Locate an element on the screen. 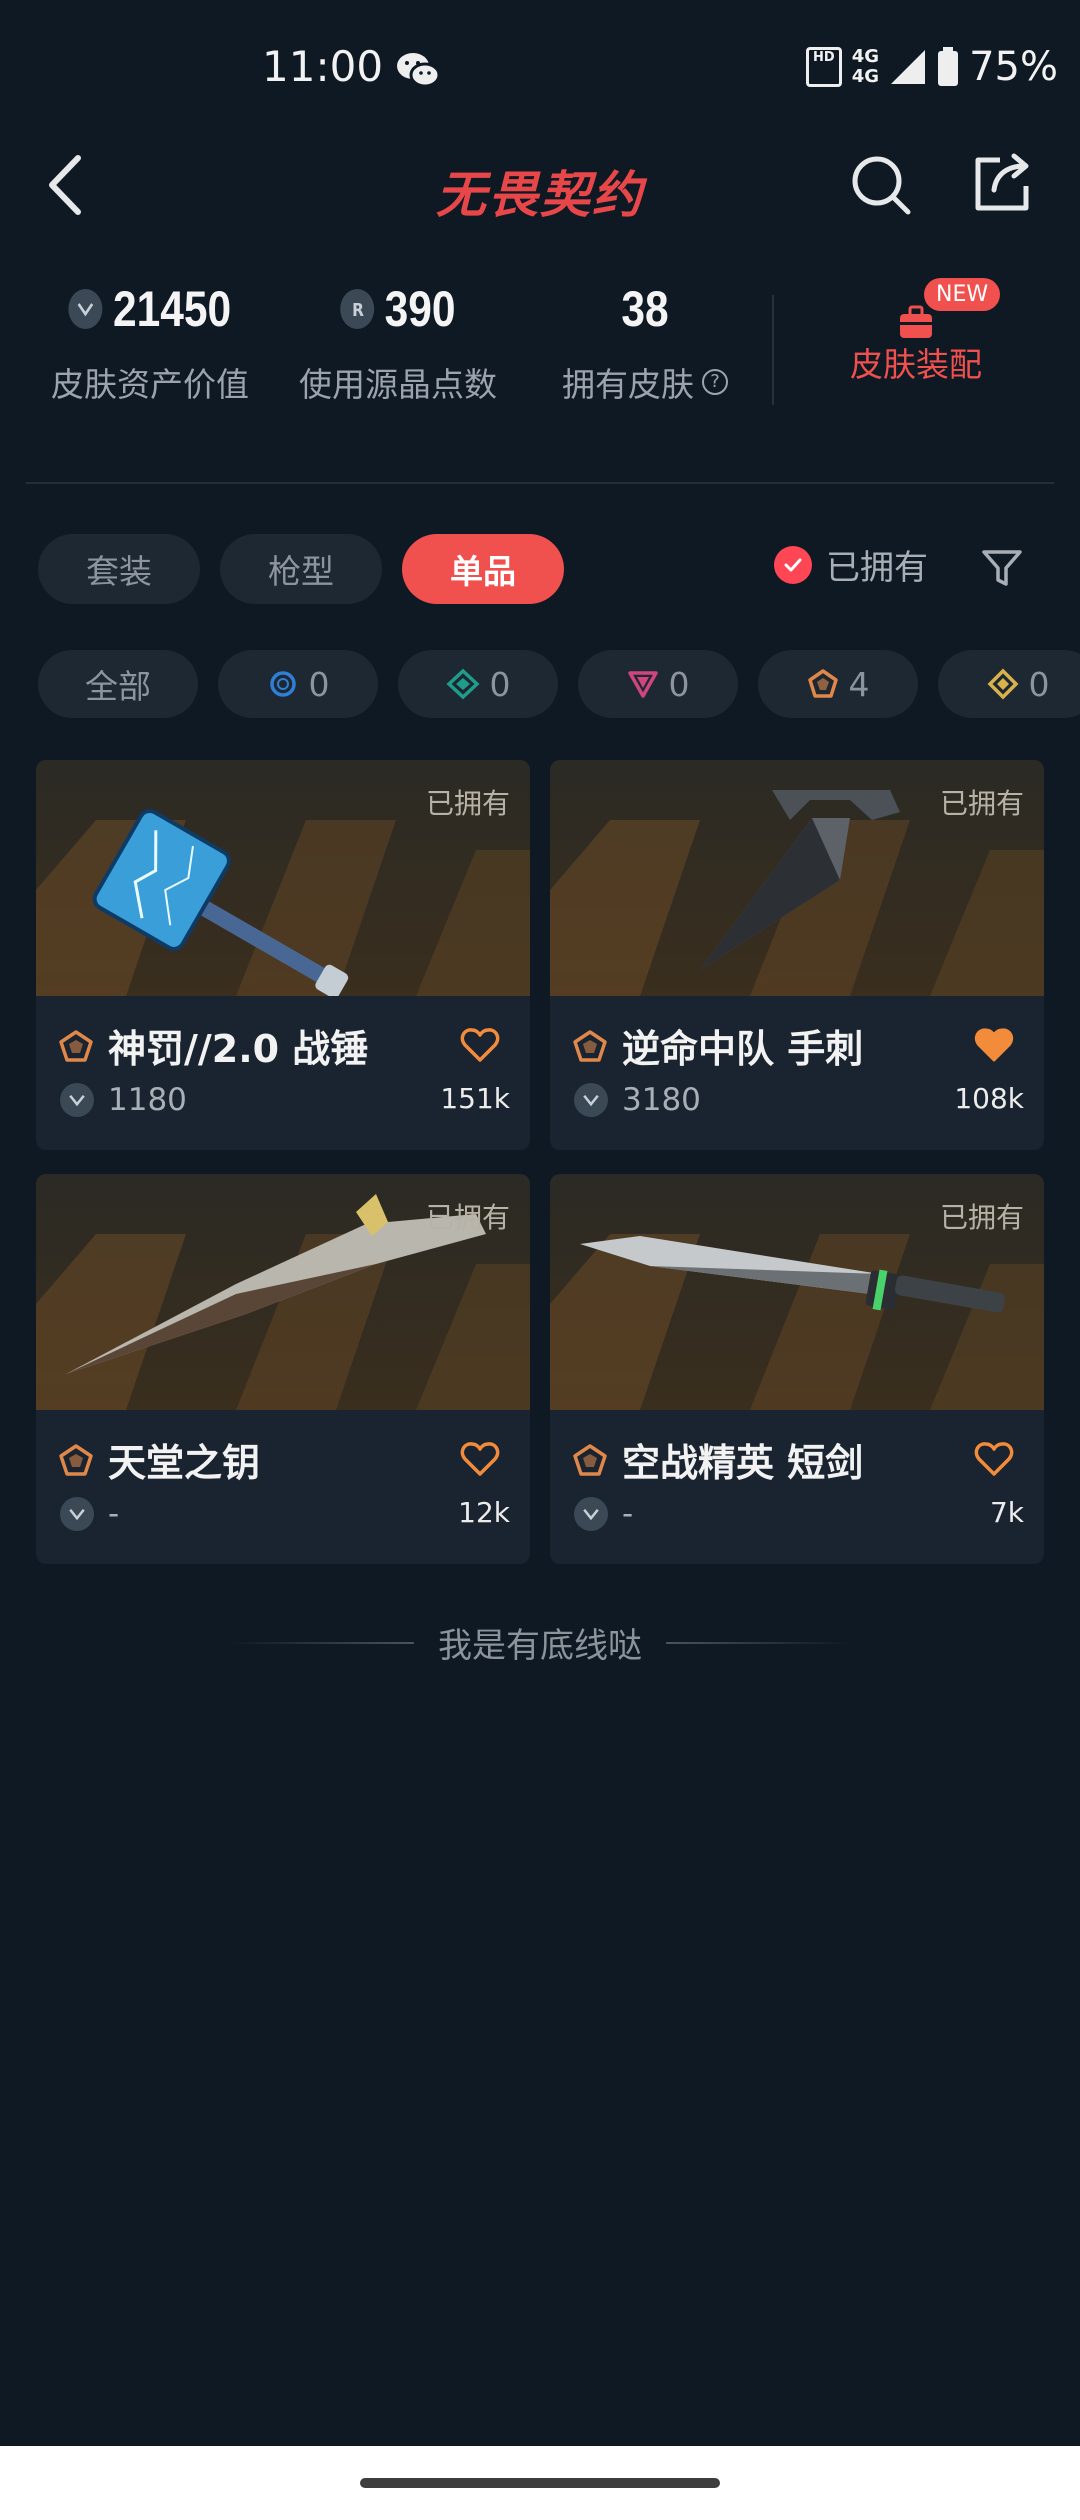 This screenshot has height=2520, width=1080. radianite-icon: R is located at coordinates (357, 309).